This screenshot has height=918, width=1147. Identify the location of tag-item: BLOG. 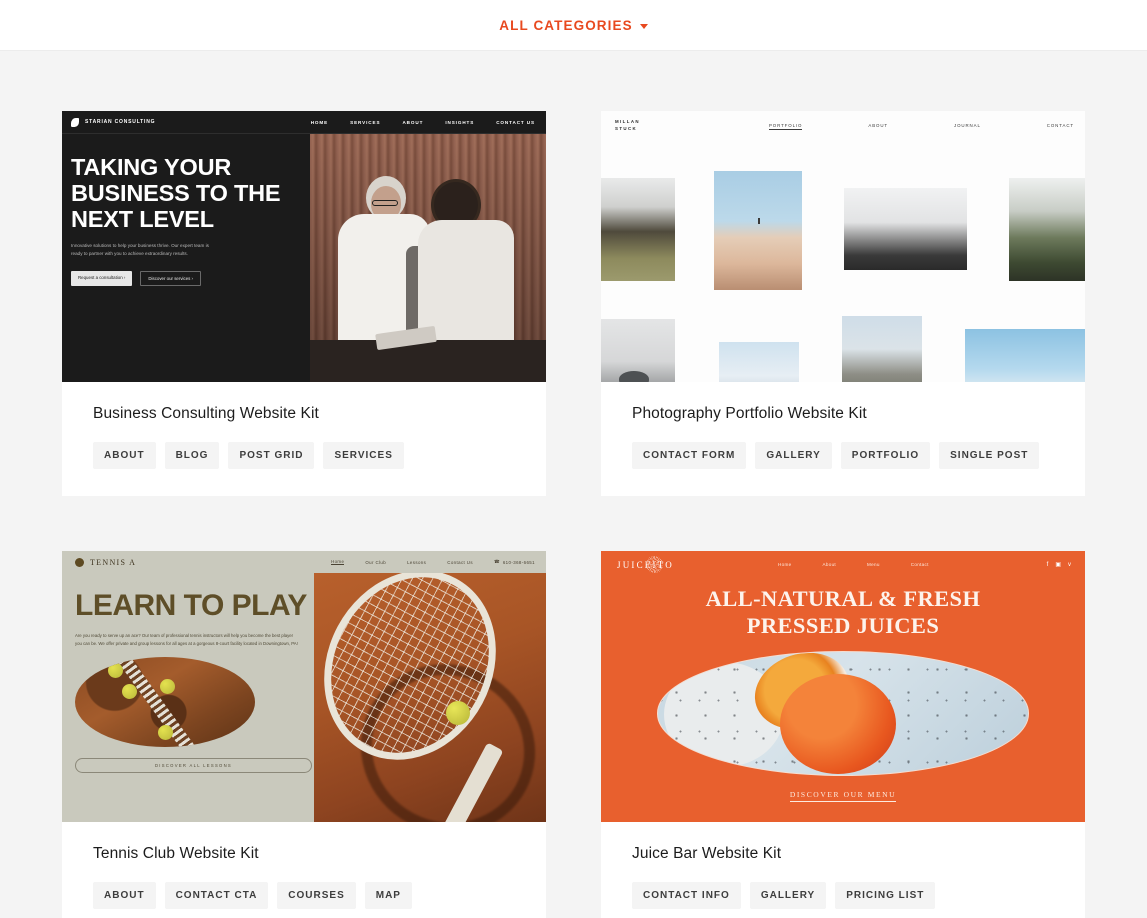
(192, 455).